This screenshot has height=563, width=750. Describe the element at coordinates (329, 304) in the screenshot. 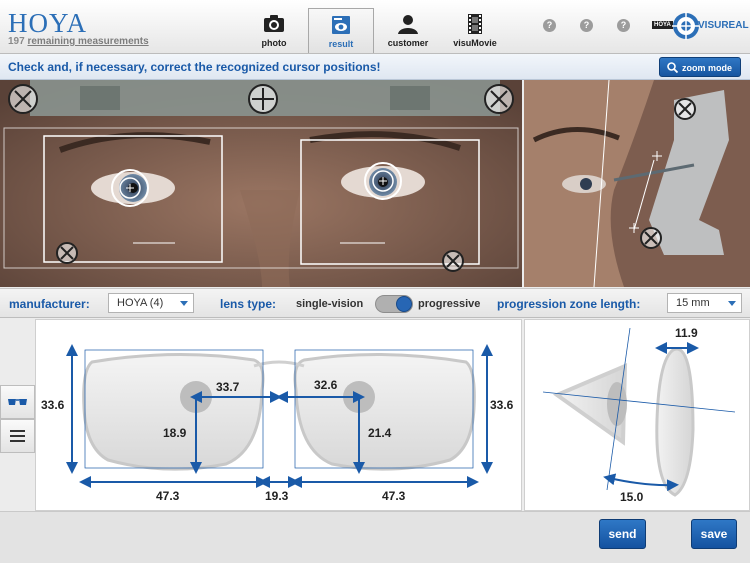

I see `lens-option-single-vision: single-vision` at that location.